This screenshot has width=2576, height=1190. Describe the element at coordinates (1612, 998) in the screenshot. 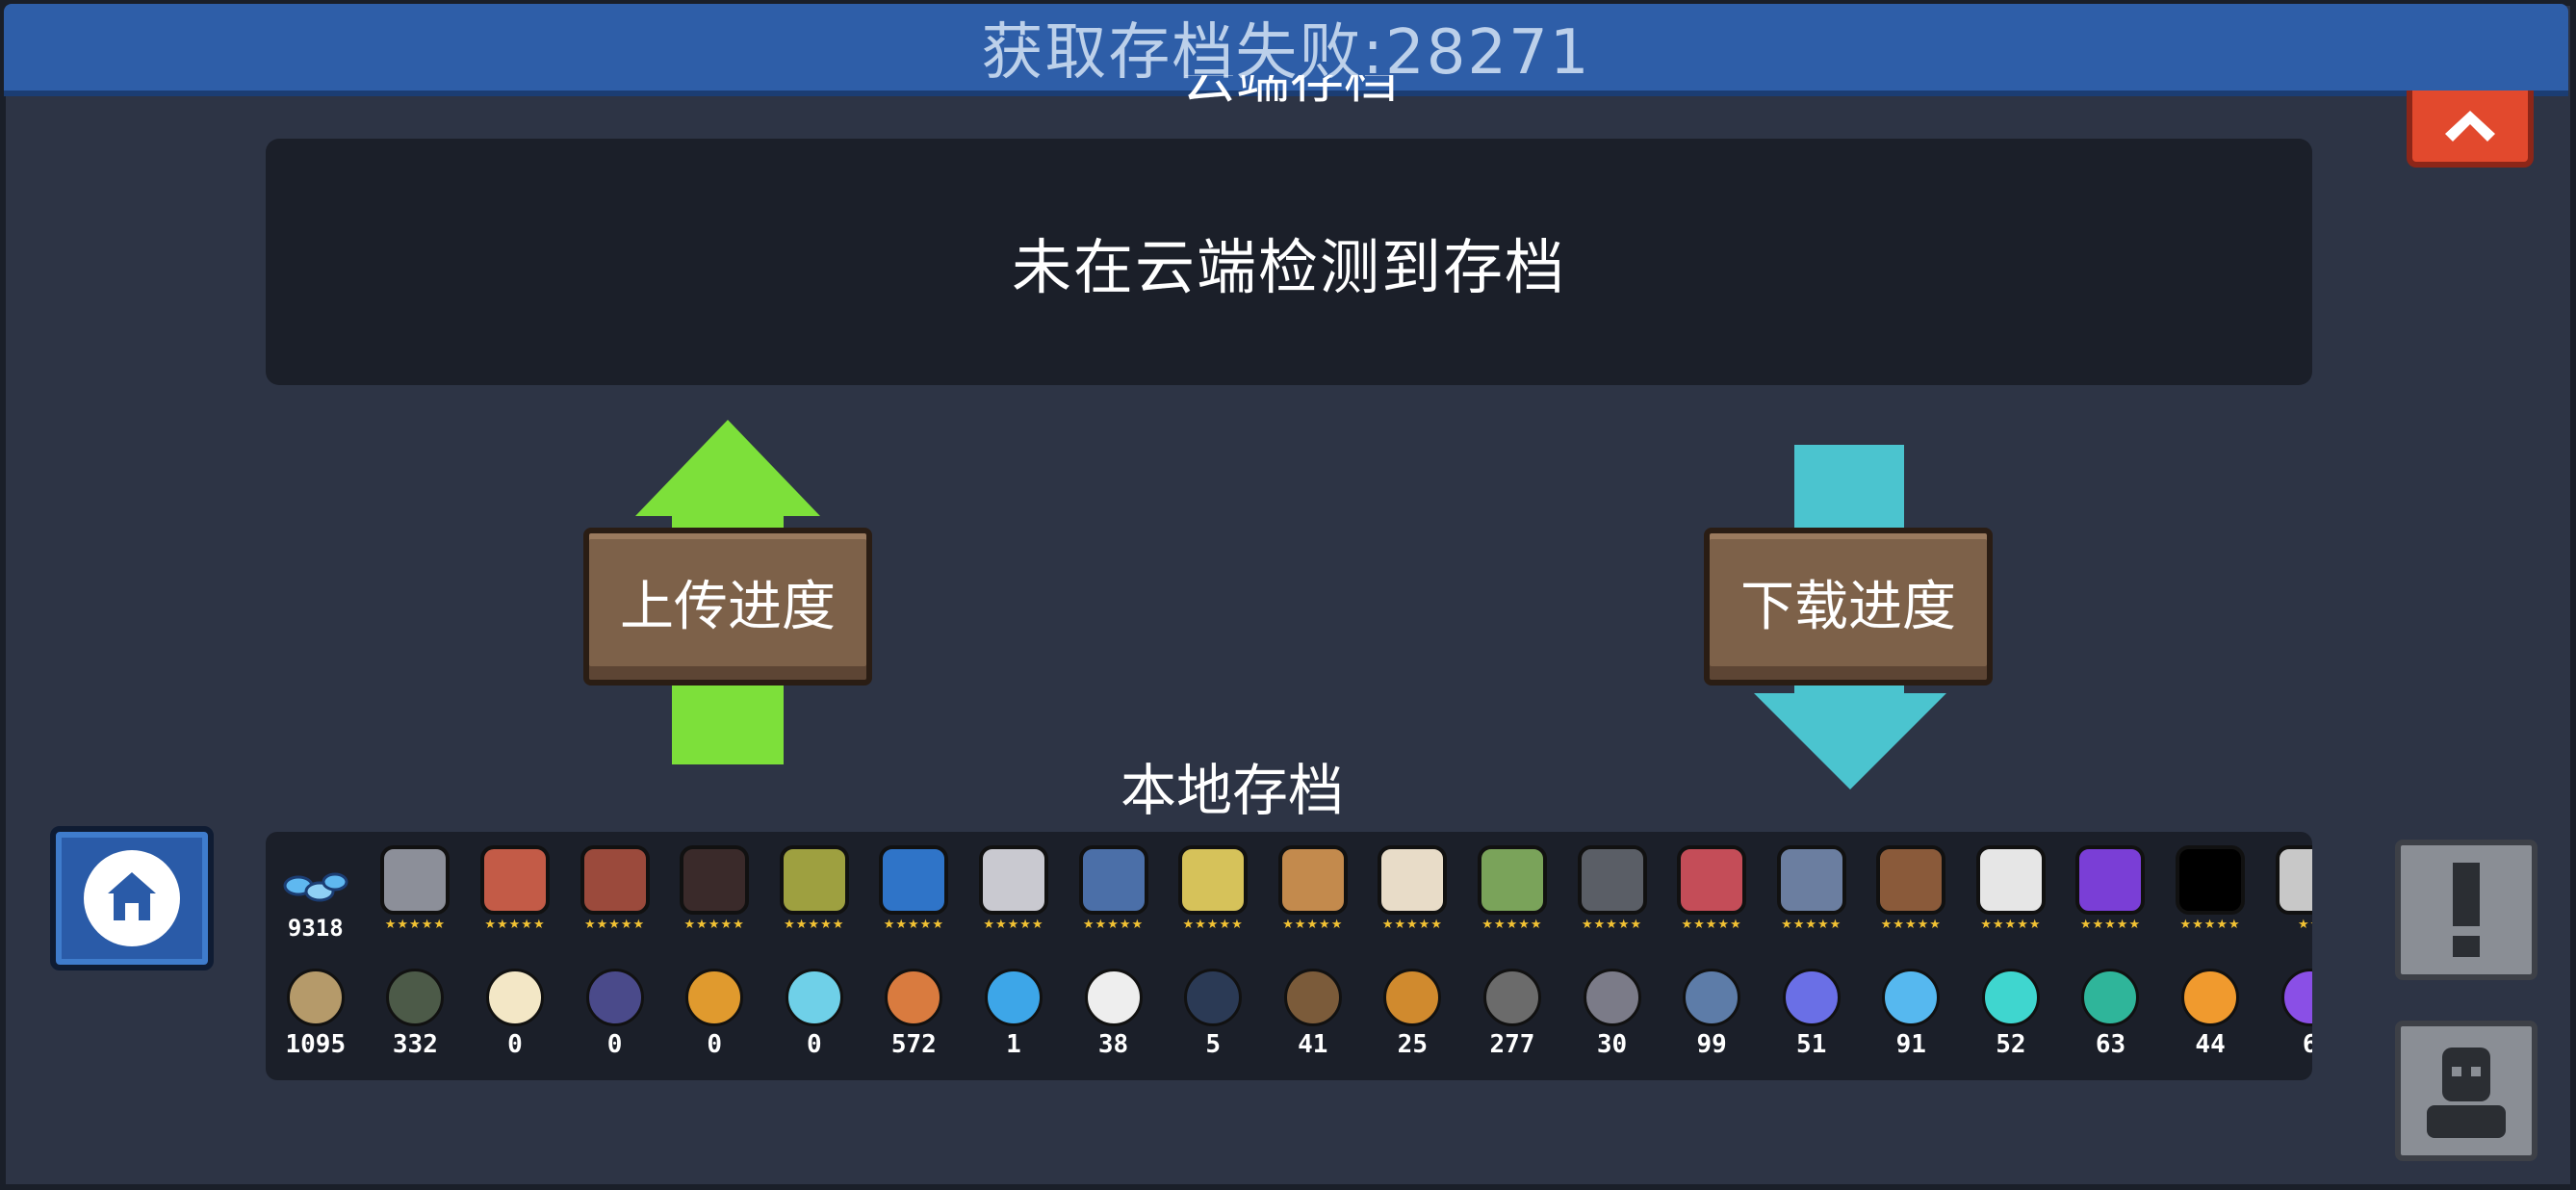

I see `ore-icon` at that location.